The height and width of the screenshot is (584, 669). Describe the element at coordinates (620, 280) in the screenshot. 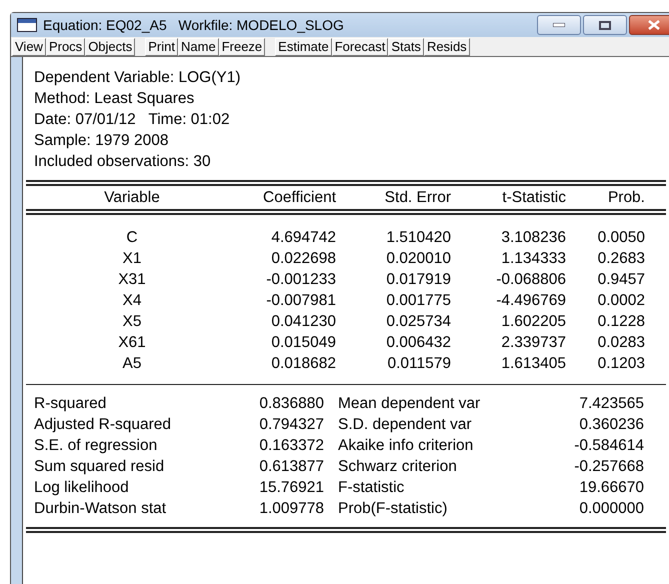

I see `prob-cell-text: 0.9457` at that location.